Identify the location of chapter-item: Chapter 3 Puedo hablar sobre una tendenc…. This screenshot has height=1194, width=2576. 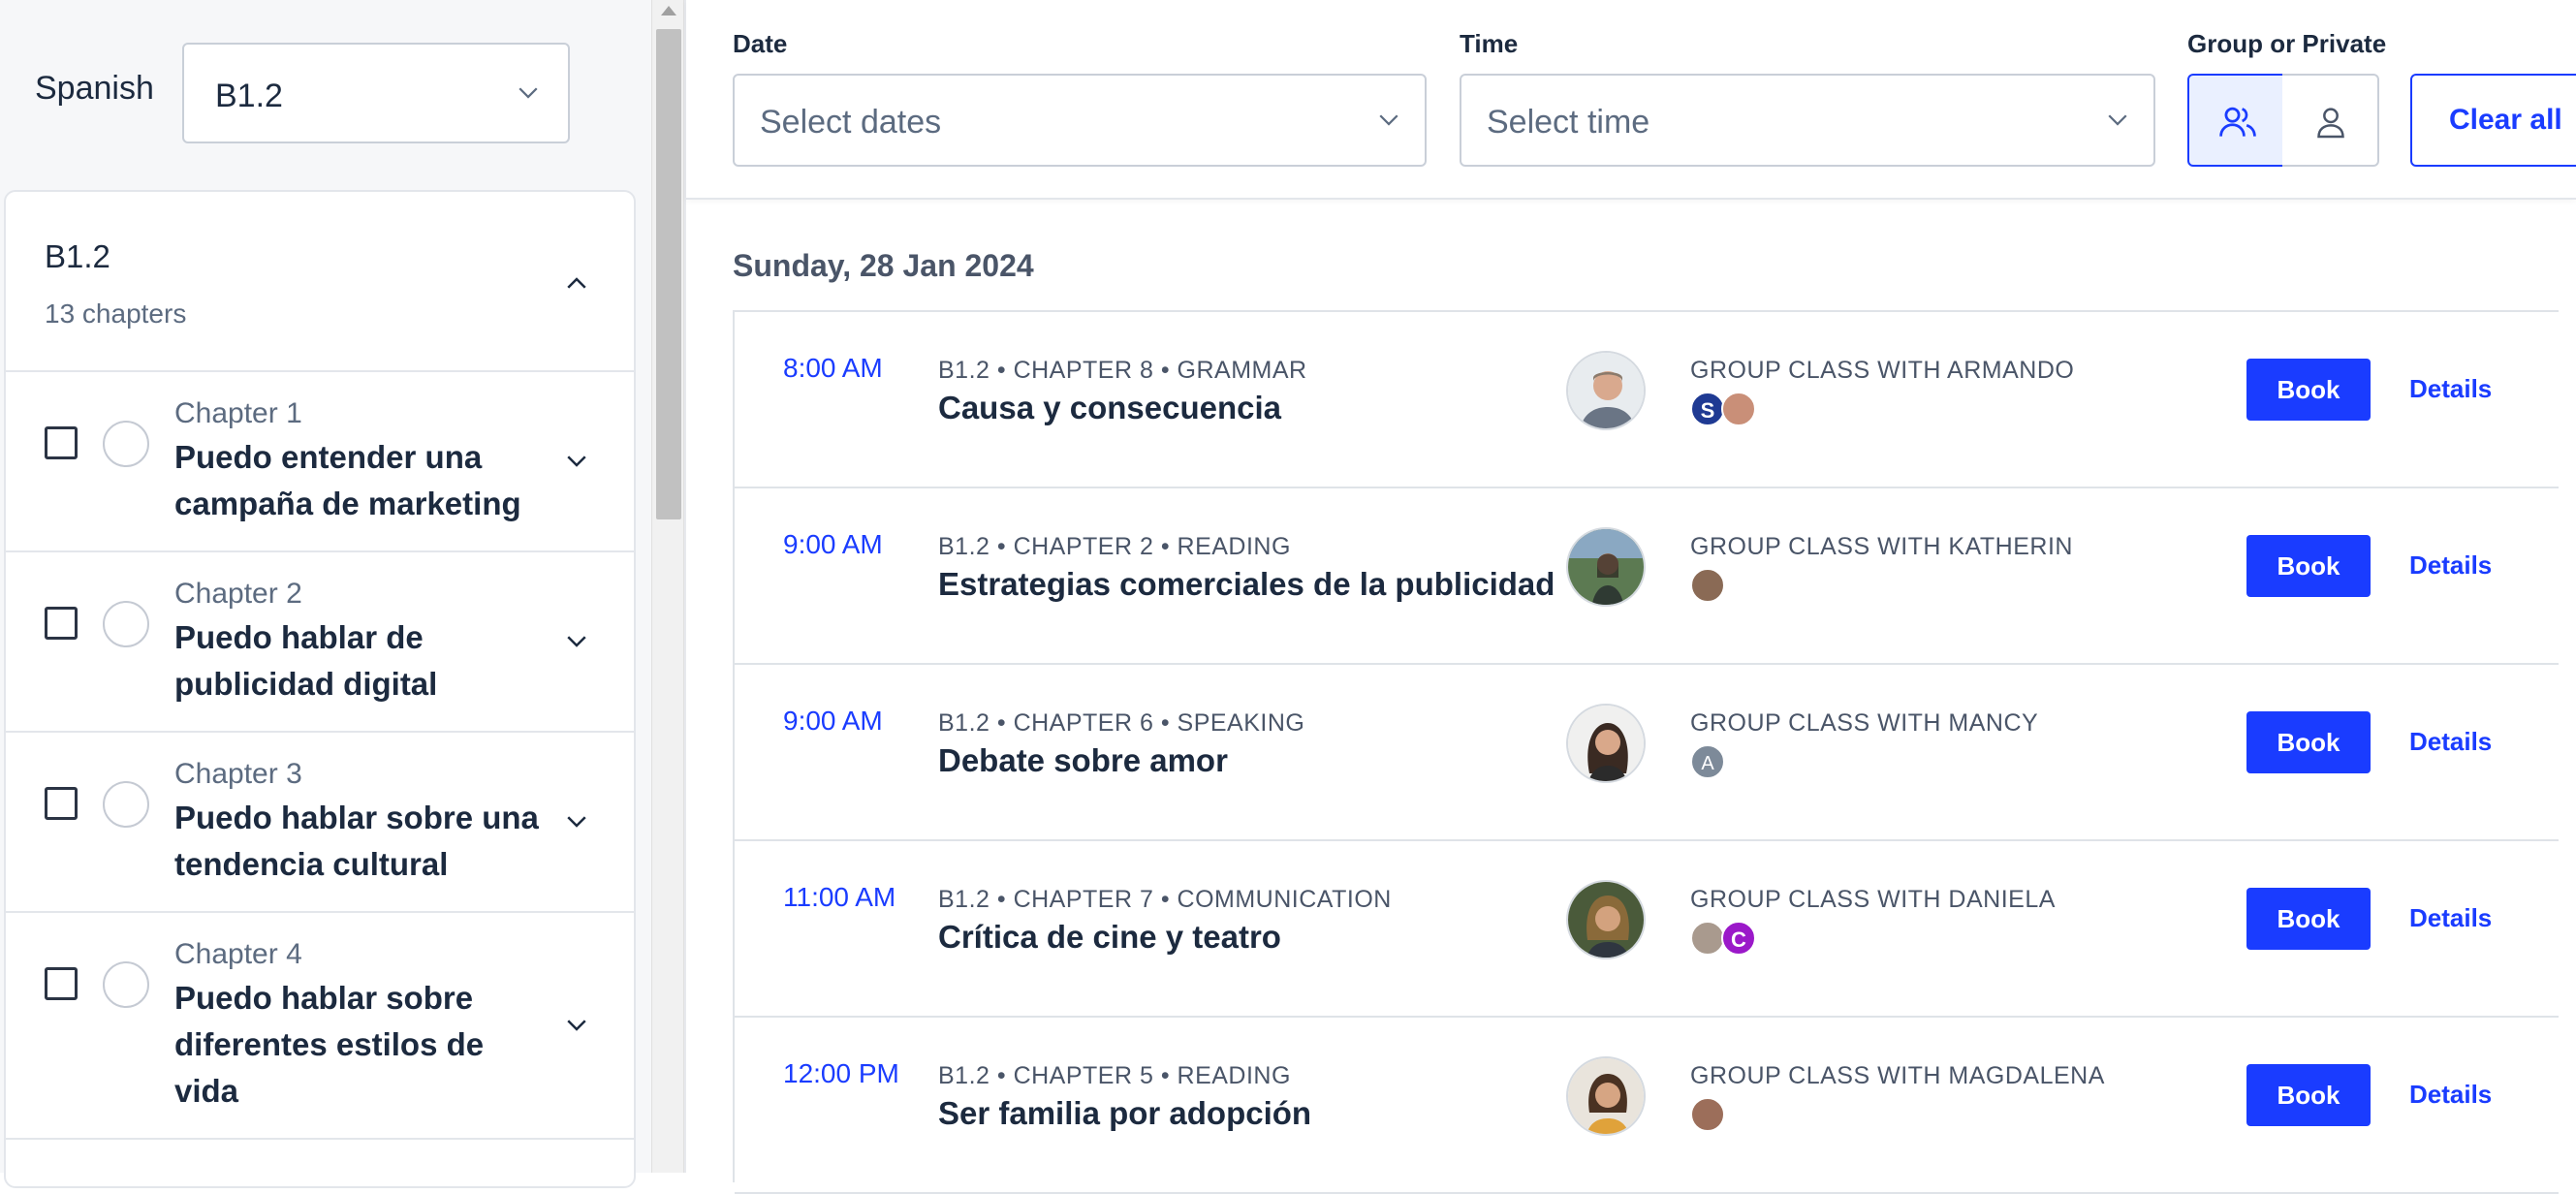
(320, 823).